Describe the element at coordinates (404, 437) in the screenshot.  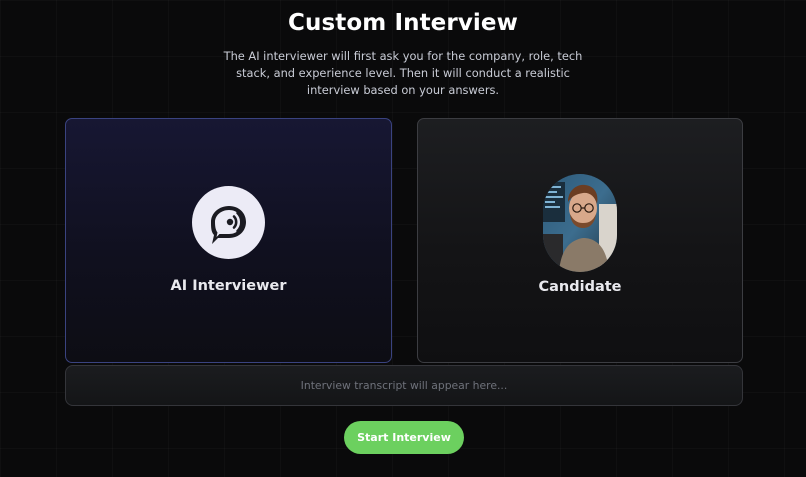
I see `start-interview-button: Start Interview` at that location.